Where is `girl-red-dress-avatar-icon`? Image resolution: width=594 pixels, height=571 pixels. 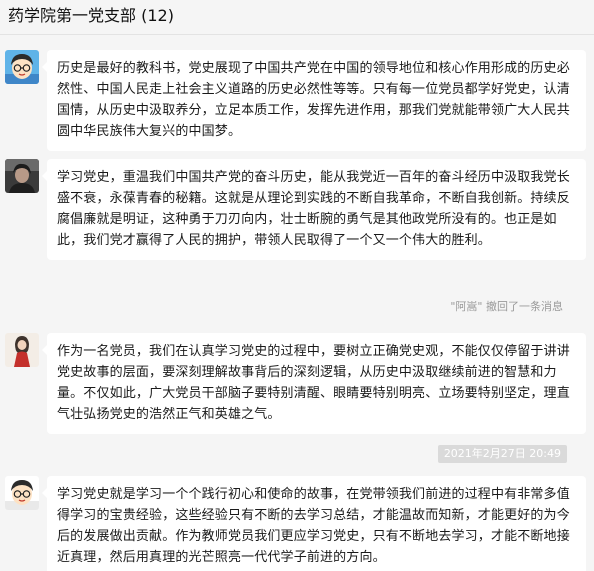
girl-red-dress-avatar-icon is located at coordinates (22, 350).